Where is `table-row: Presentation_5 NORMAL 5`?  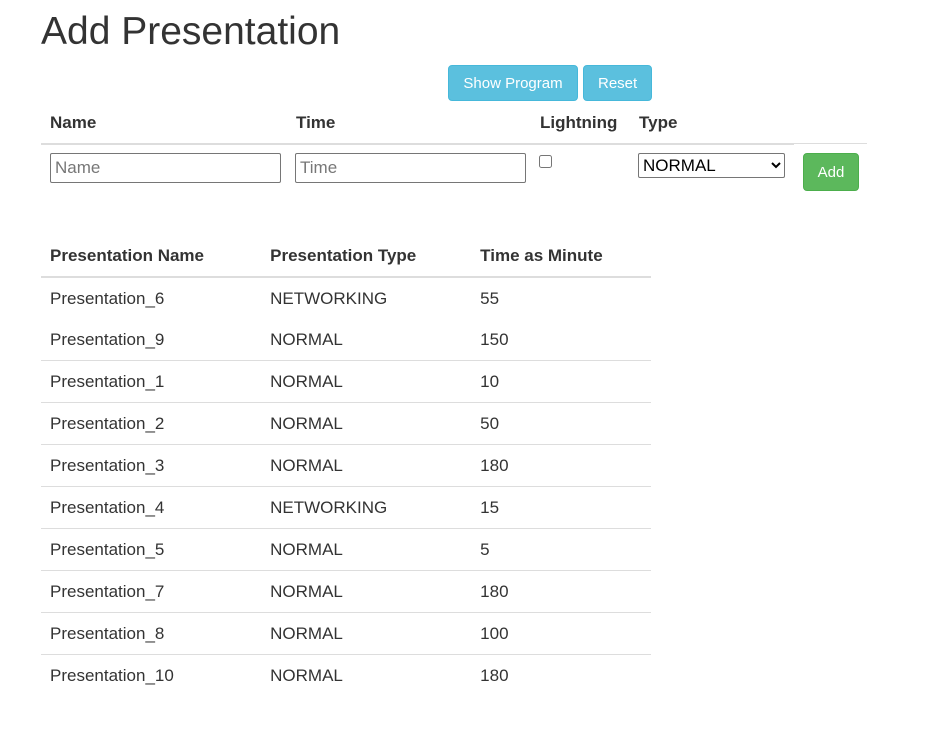 table-row: Presentation_5 NORMAL 5 is located at coordinates (346, 549).